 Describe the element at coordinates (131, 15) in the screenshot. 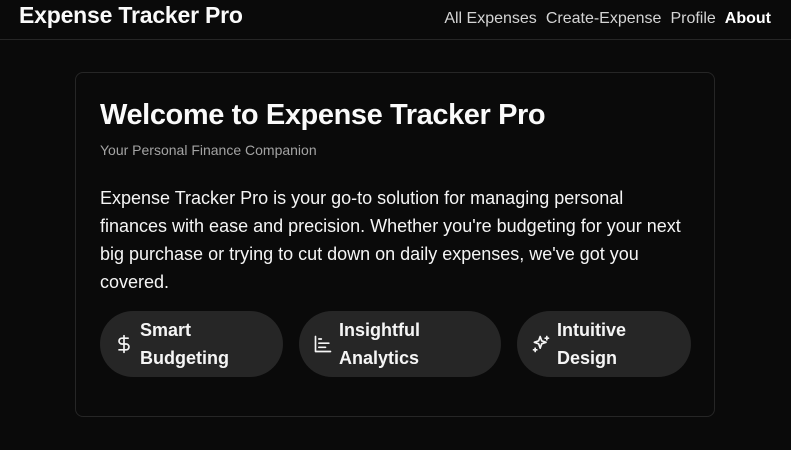

I see `app-brand: Expense Tracker Pro` at that location.